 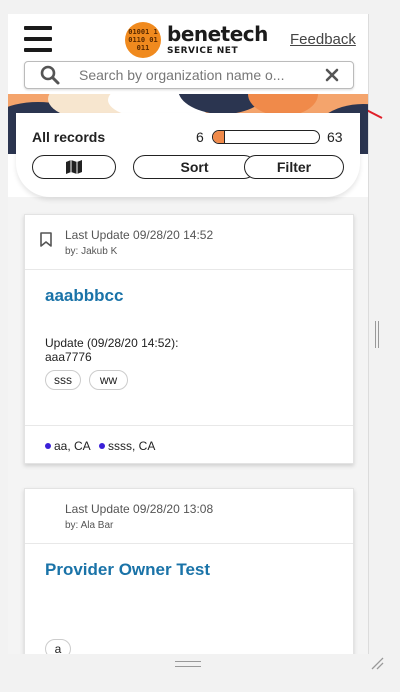 I want to click on logo-text: benetech SERVICE NET, so click(x=217, y=40).